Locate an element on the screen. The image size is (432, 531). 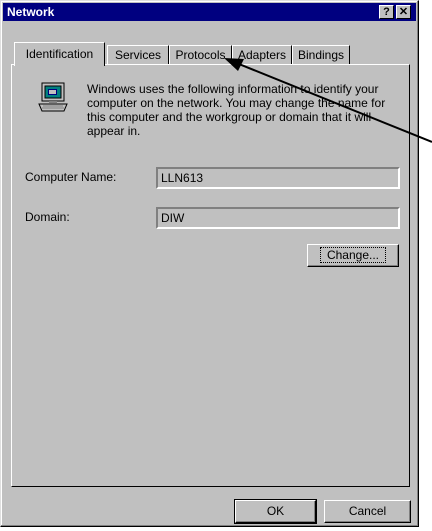
tab-bindings: Bindings is located at coordinates (321, 55).